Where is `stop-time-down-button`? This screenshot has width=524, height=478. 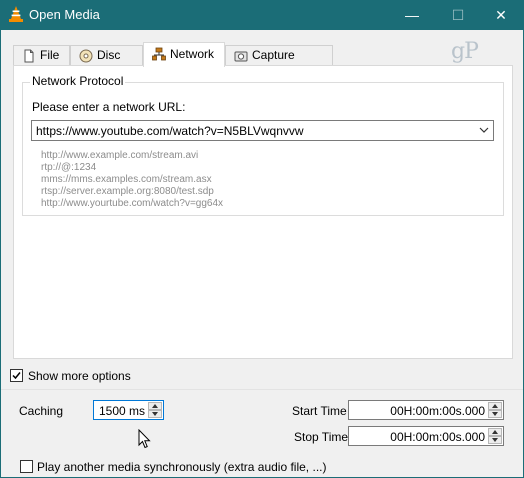 stop-time-down-button is located at coordinates (495, 440).